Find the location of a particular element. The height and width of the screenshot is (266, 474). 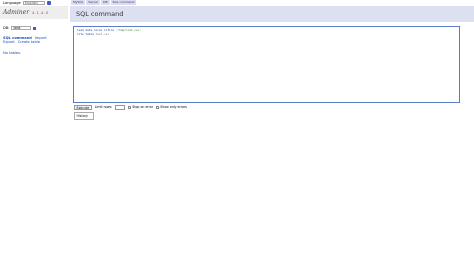

no-tables-message: No tables. is located at coordinates (12, 53).